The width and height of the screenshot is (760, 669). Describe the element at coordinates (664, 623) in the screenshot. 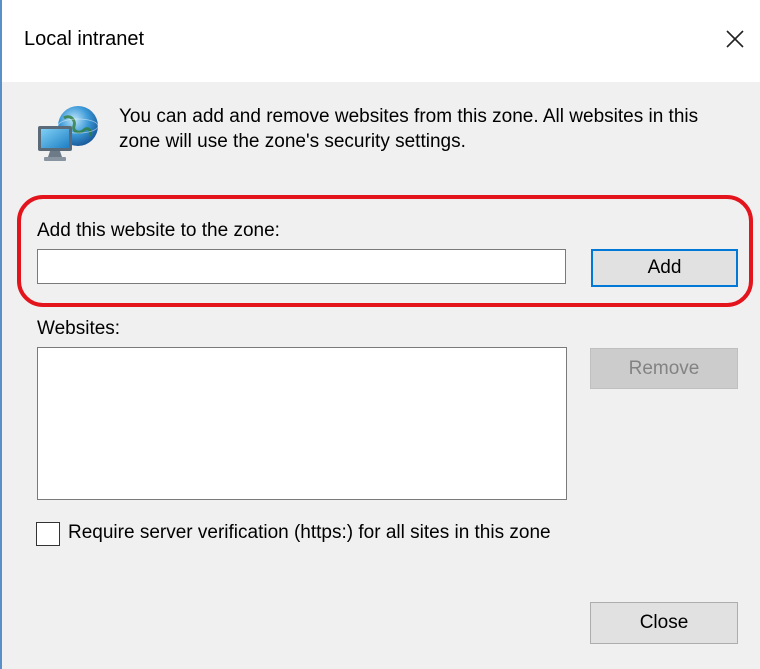

I see `close-button: Close` at that location.